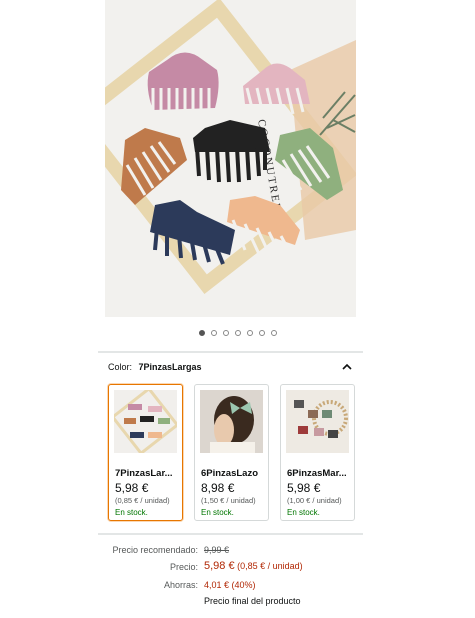 The image size is (475, 618). What do you see at coordinates (347, 367) in the screenshot?
I see `chevron-up-icon` at bounding box center [347, 367].